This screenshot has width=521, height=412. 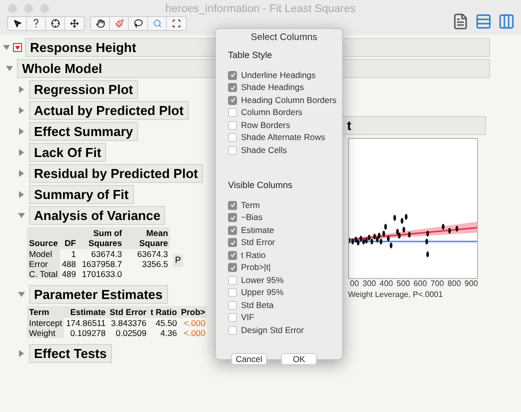 What do you see at coordinates (102, 264) in the screenshot?
I see `table-cell: 1637958.7` at bounding box center [102, 264].